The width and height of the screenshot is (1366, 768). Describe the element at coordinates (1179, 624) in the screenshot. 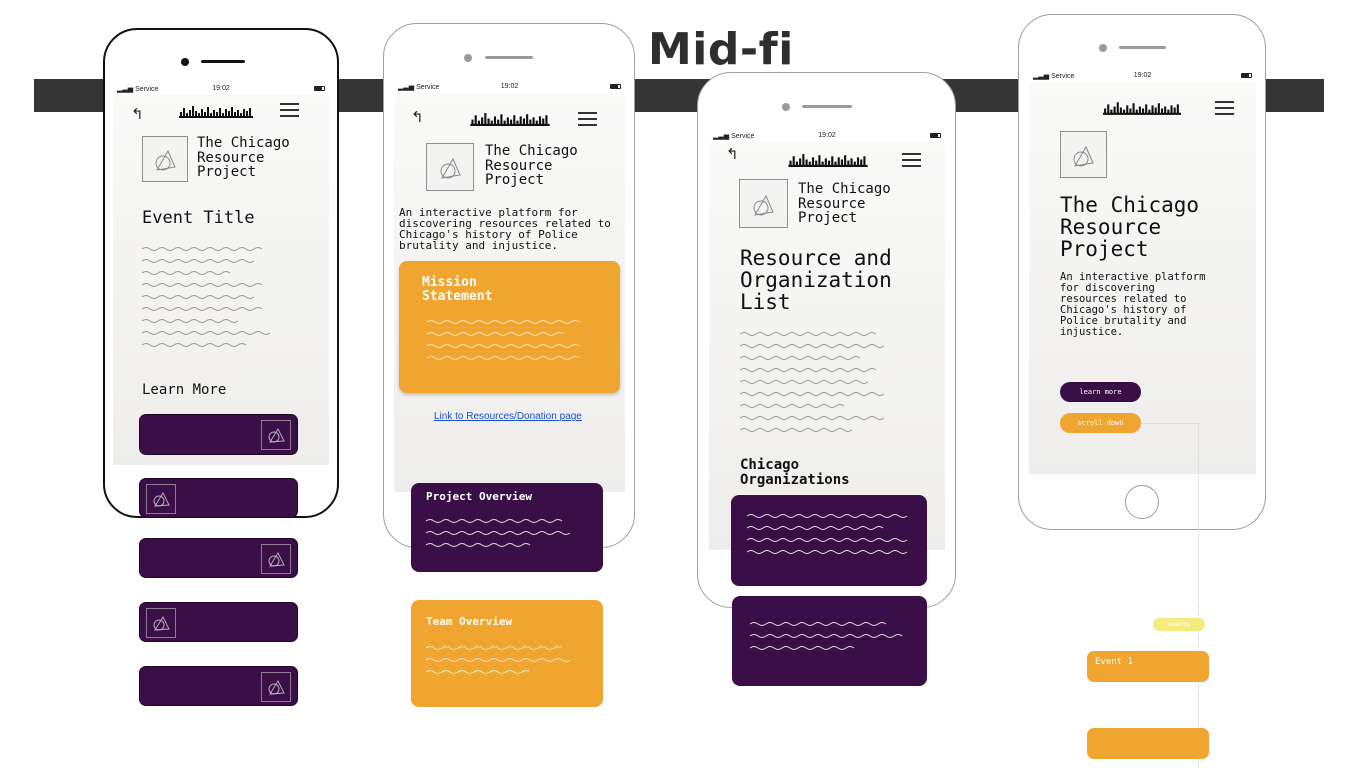

I see `events-label: events` at that location.